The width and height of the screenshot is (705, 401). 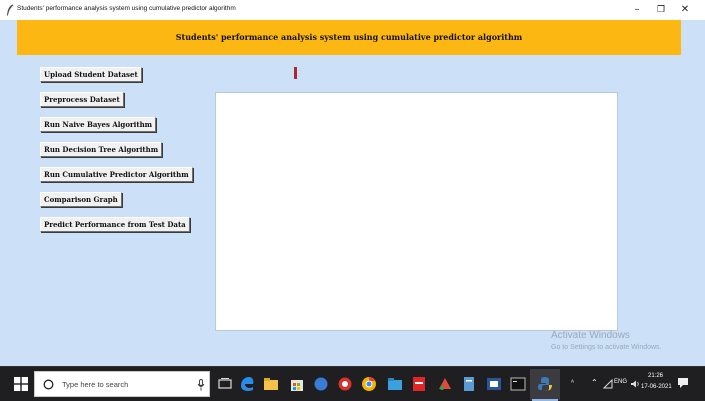 What do you see at coordinates (225, 384) in the screenshot?
I see `task-view-icon` at bounding box center [225, 384].